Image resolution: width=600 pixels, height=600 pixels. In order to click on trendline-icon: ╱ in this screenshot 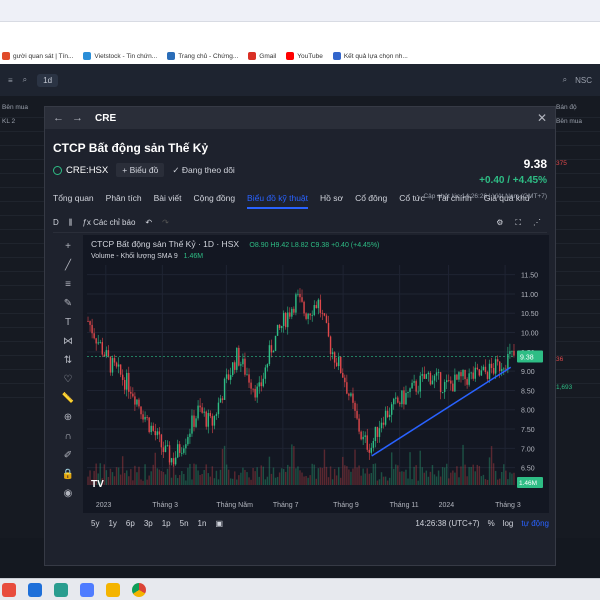, I will do `click(68, 265)`.